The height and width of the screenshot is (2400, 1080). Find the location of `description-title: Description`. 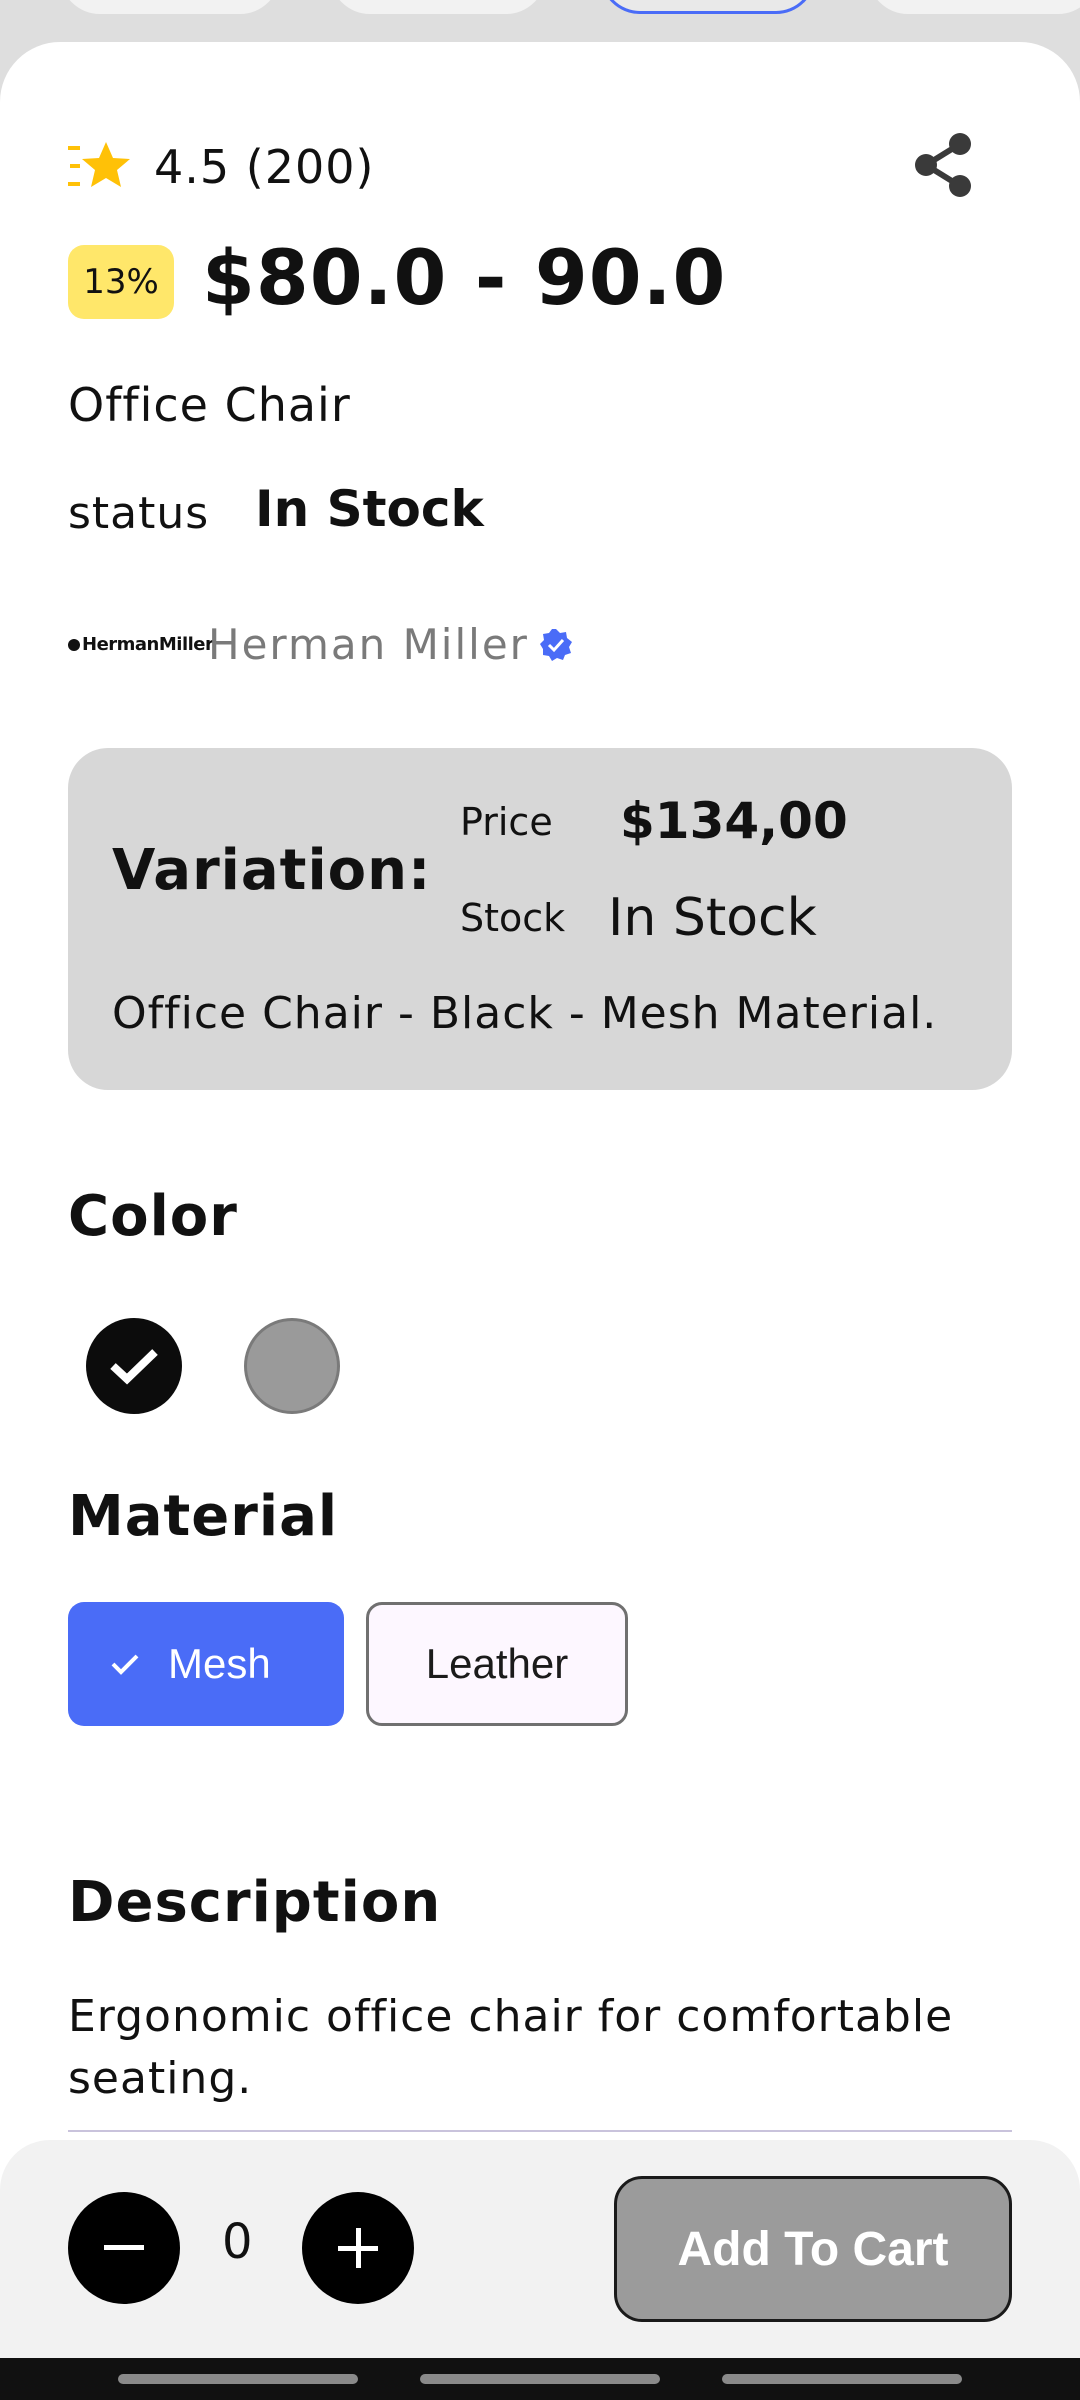

description-title: Description is located at coordinates (255, 1902).